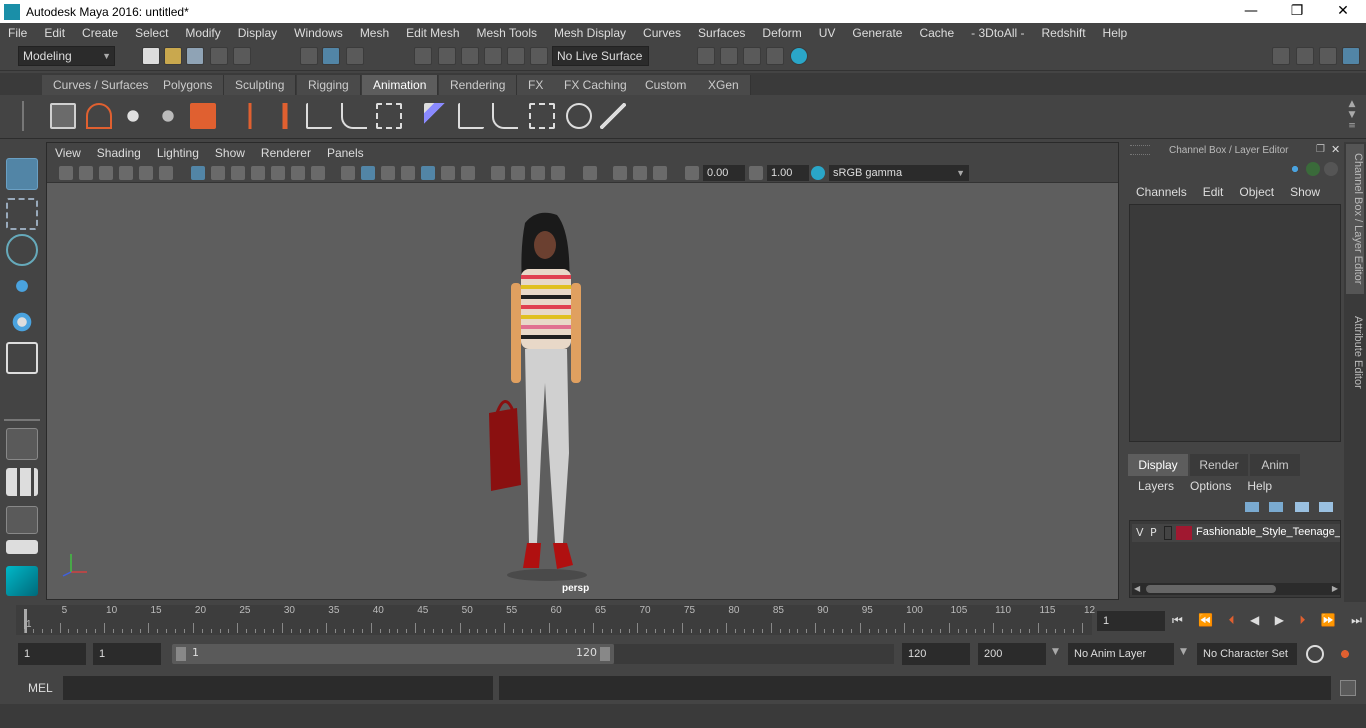 This screenshot has width=1366, height=728. What do you see at coordinates (660, 173) in the screenshot?
I see `backface-culling-icon` at bounding box center [660, 173].